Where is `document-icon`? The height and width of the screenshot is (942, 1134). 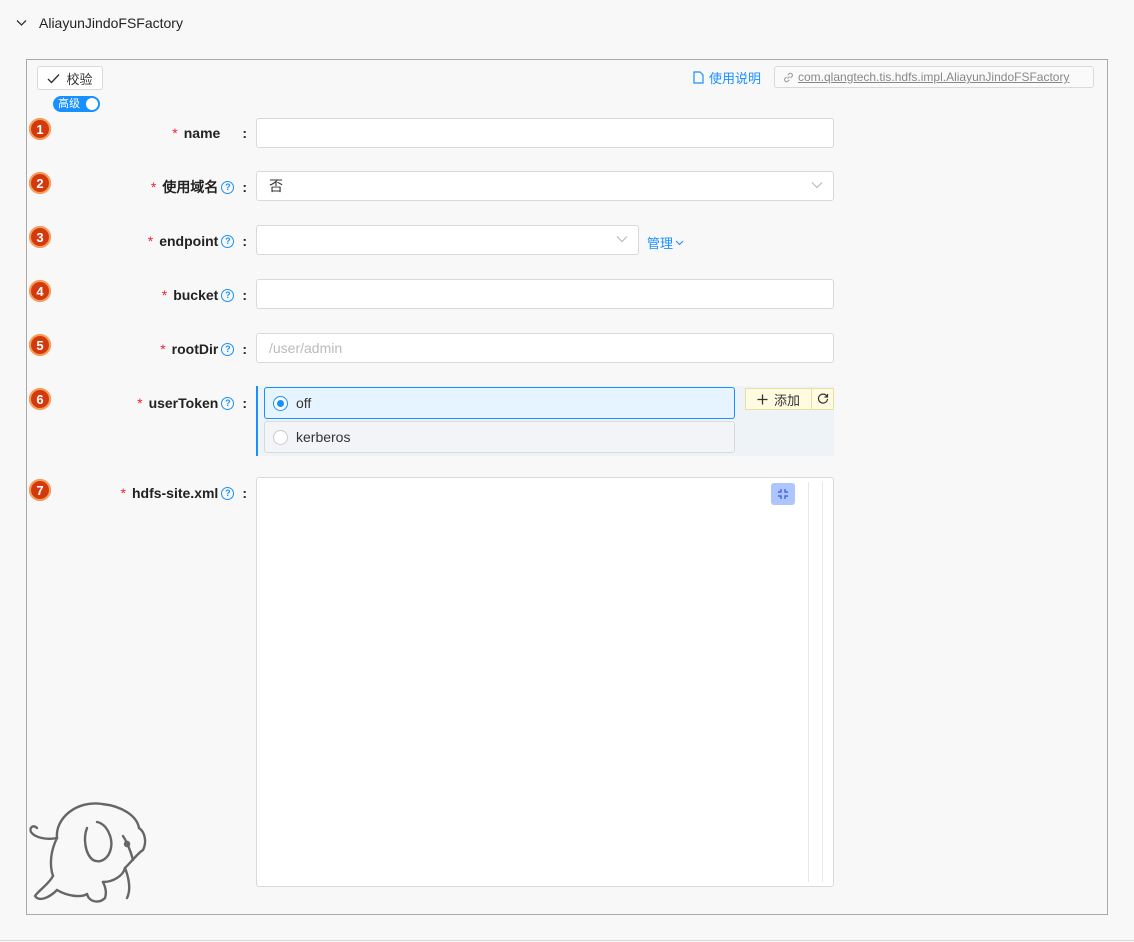 document-icon is located at coordinates (698, 77).